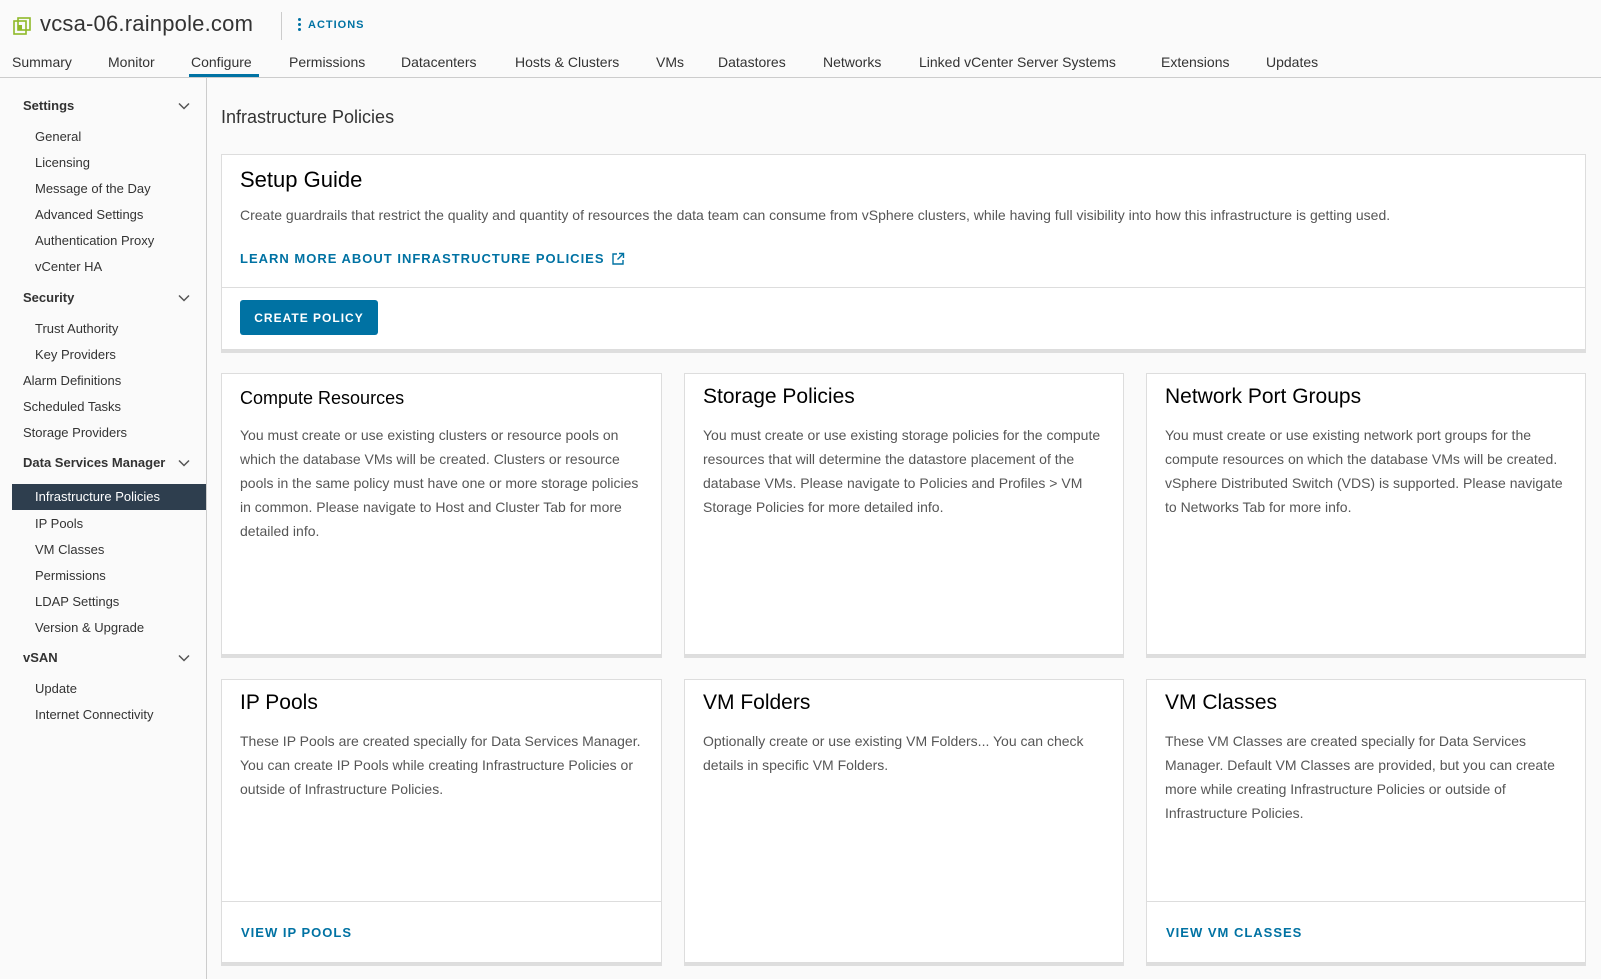  Describe the element at coordinates (49, 105) in the screenshot. I see `sidebar-section-label: Settings` at that location.